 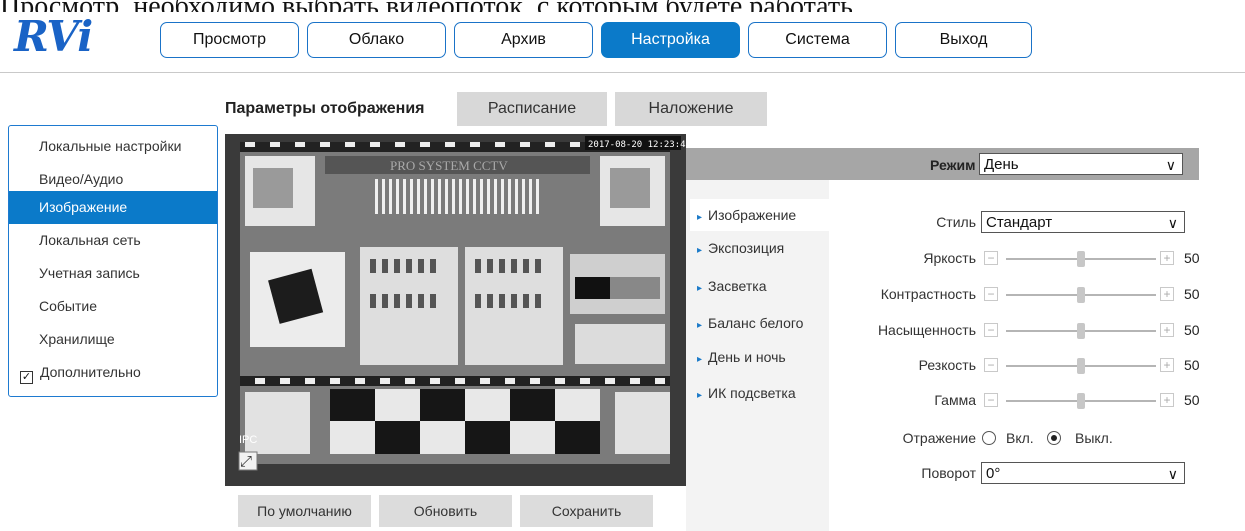 I want to click on mirror-off-label: Выкл., so click(x=1094, y=438).